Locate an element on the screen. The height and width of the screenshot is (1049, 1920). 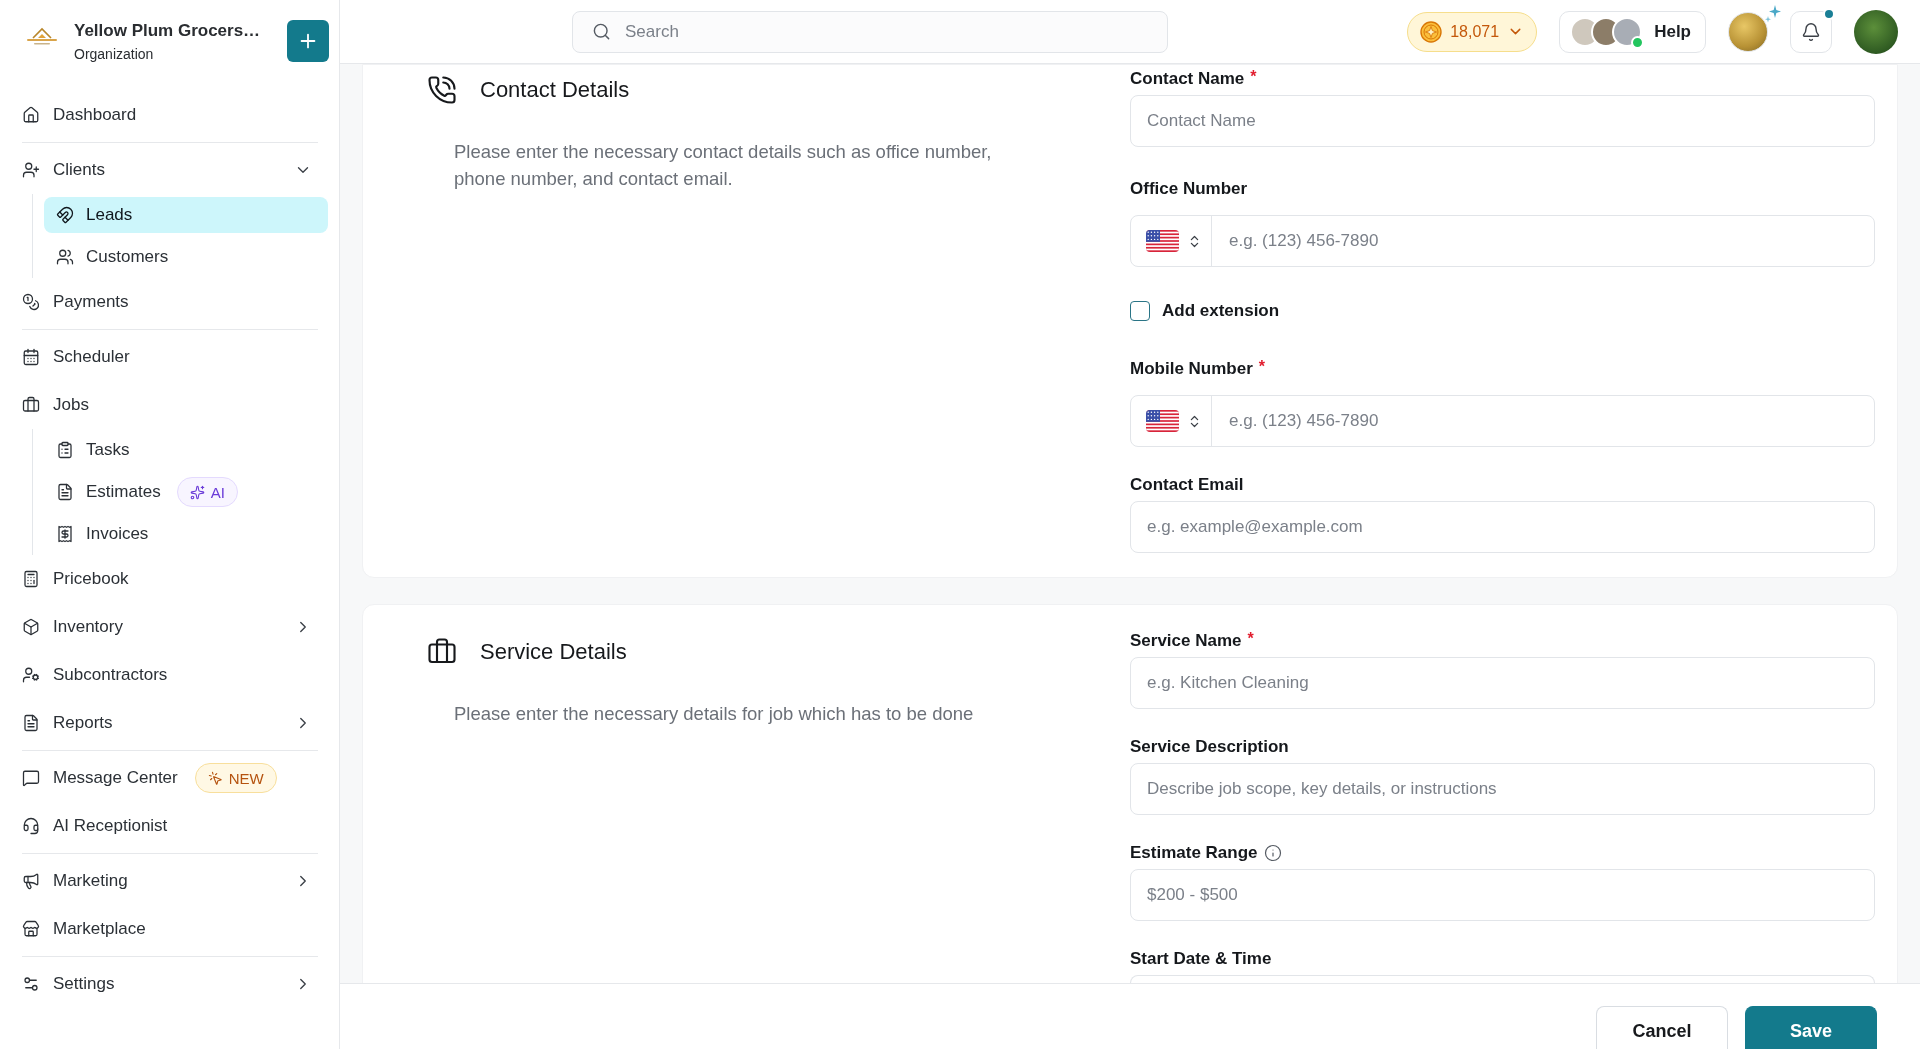
secondary-button: Cancel is located at coordinates (1662, 1027).